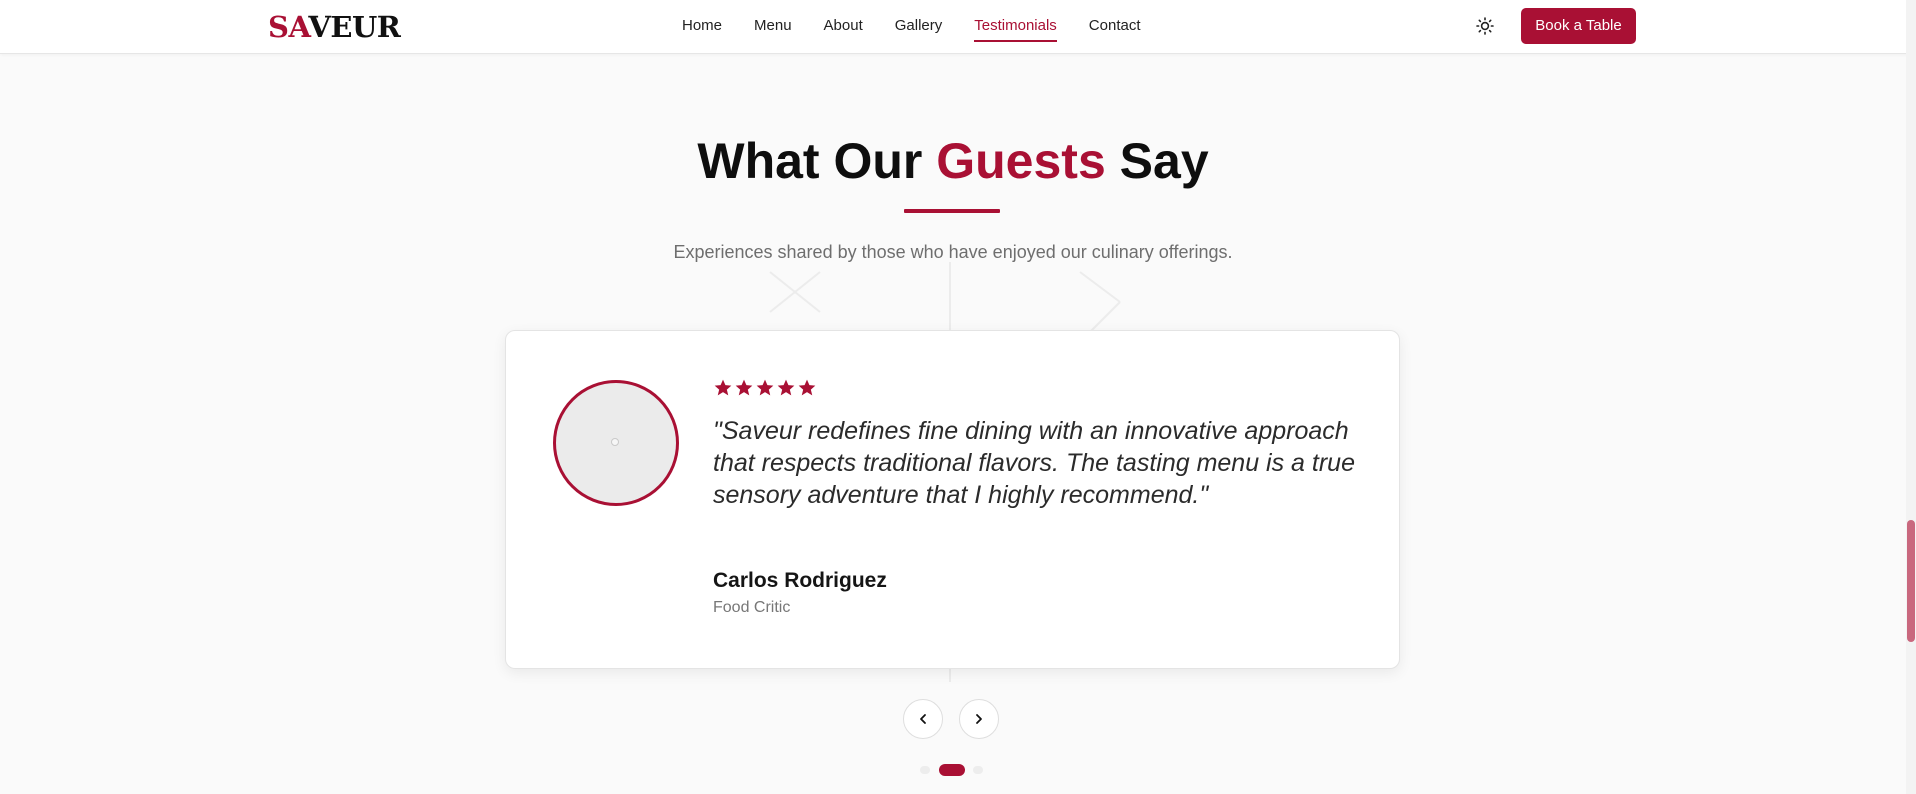 Image resolution: width=1916 pixels, height=794 pixels. I want to click on section-title: What Our Guests Say, so click(953, 161).